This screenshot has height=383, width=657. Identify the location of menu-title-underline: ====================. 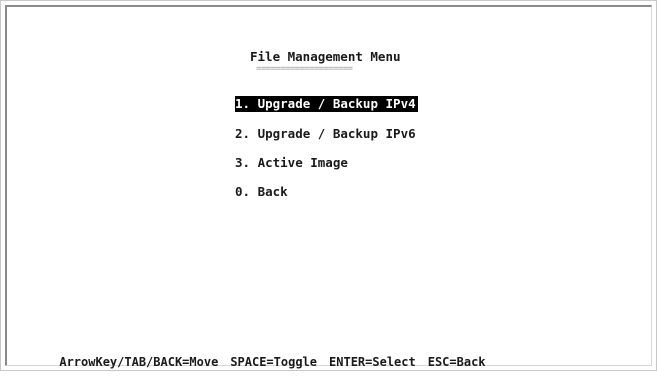
(304, 69).